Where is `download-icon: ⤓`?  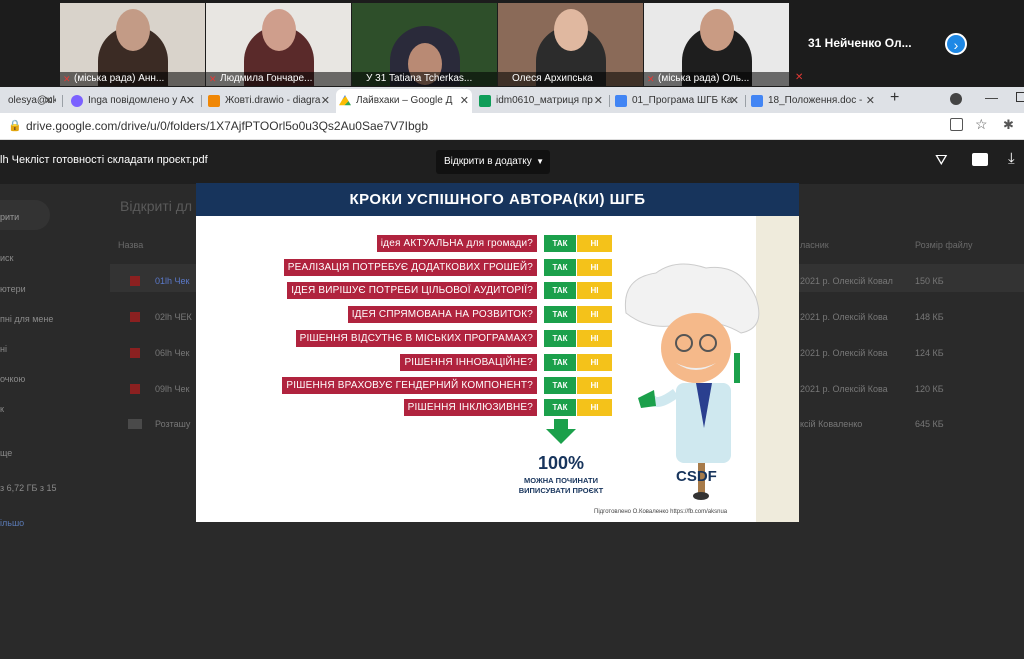 download-icon: ⤓ is located at coordinates (1011, 158).